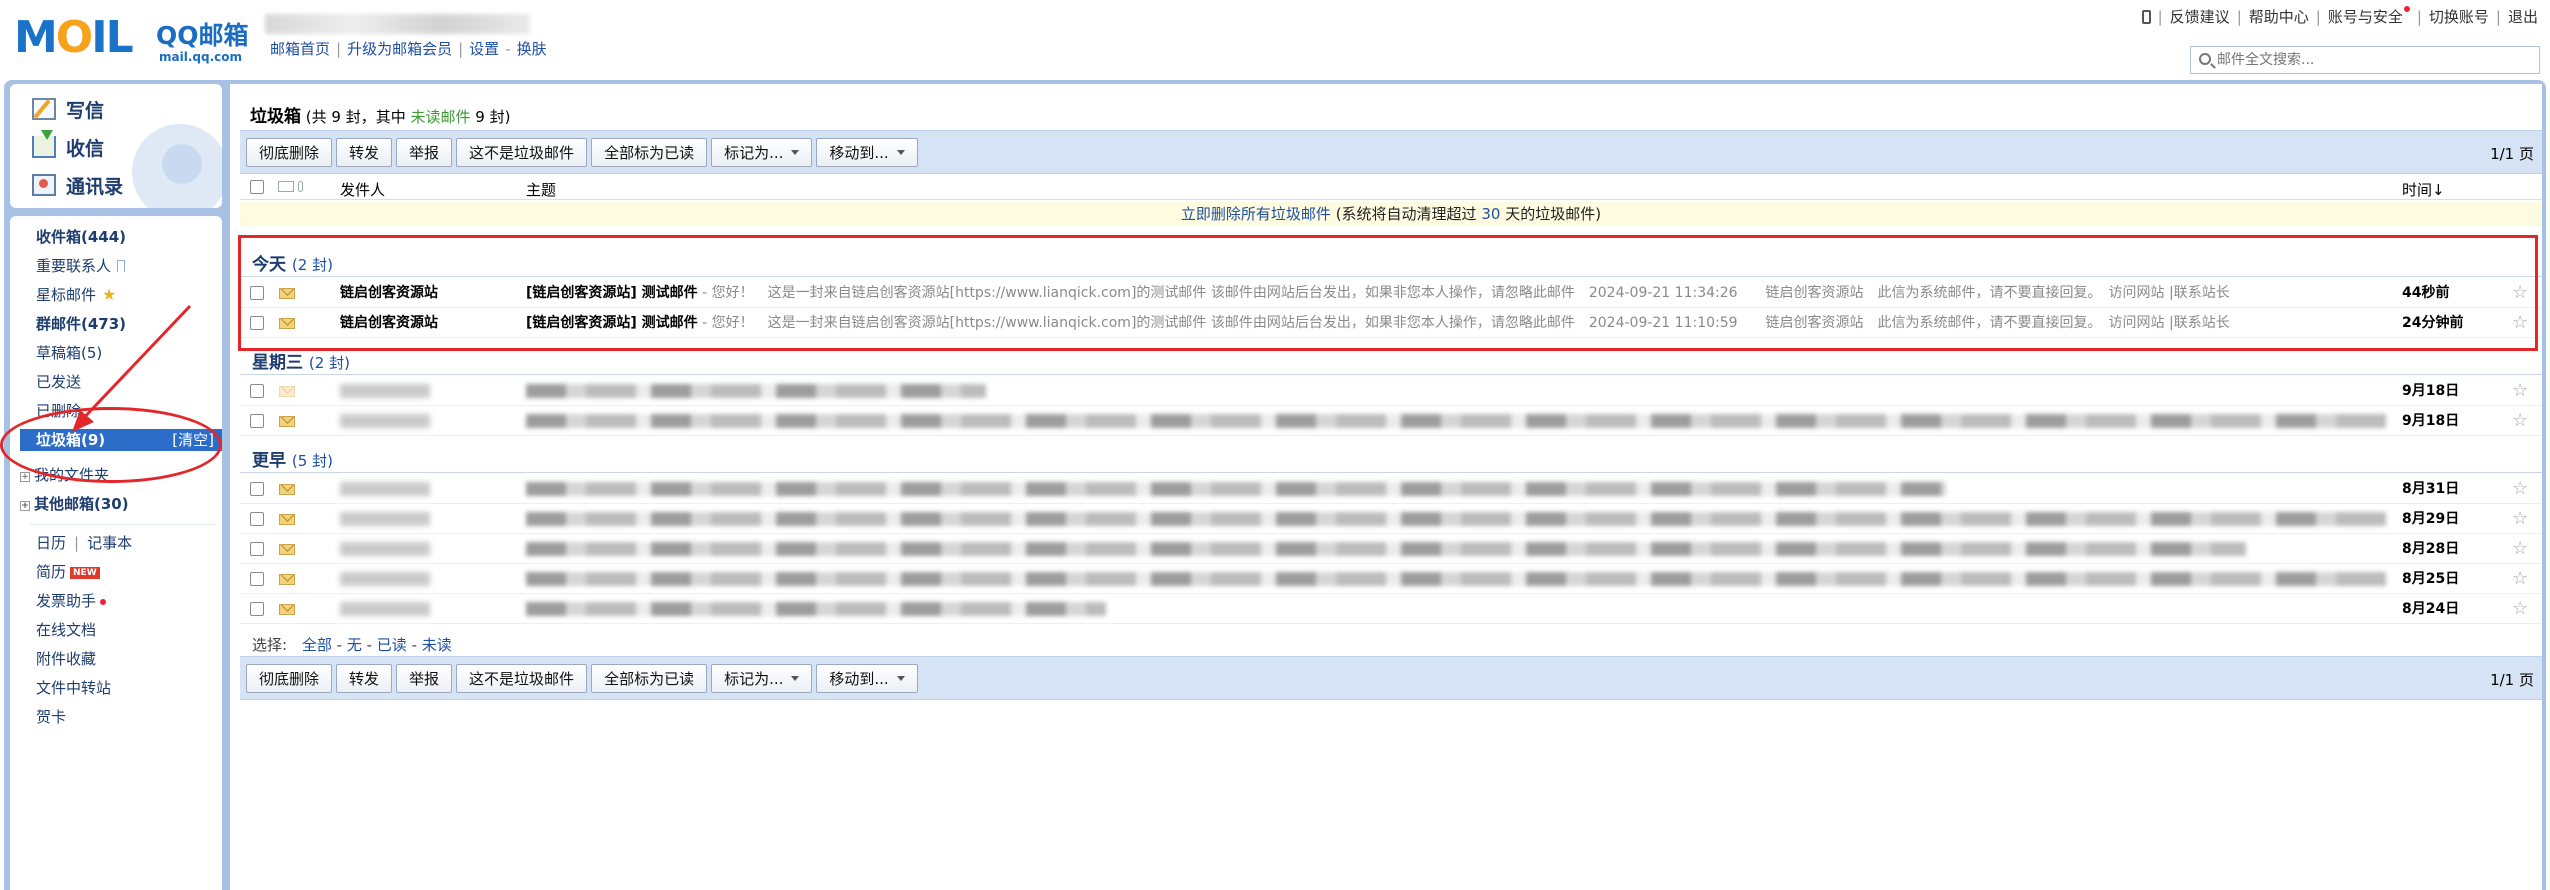 This screenshot has width=2550, height=890. What do you see at coordinates (354, 645) in the screenshot?
I see `select-none-link: 无` at bounding box center [354, 645].